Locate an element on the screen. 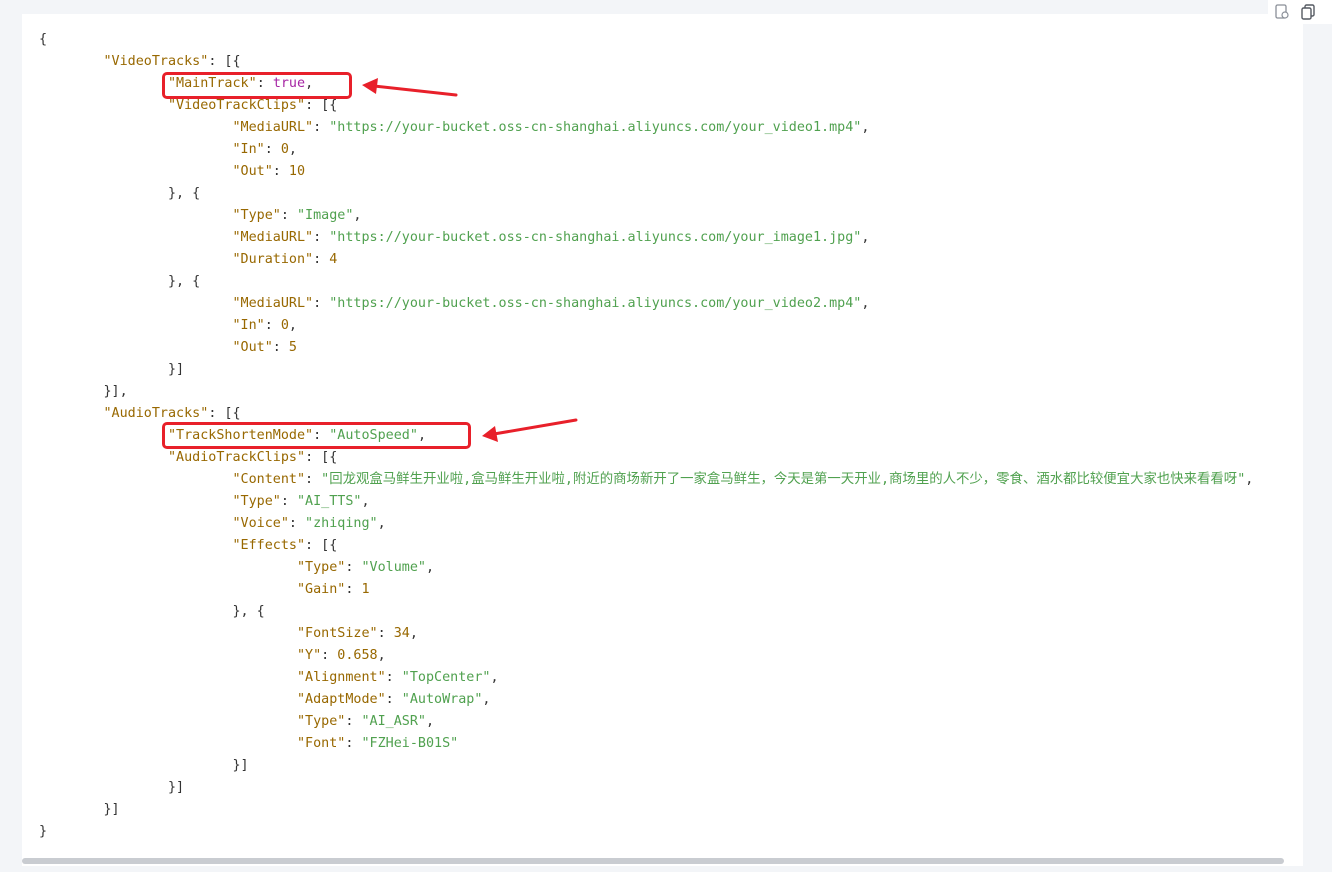  copy-doc-icon is located at coordinates (1282, 12).